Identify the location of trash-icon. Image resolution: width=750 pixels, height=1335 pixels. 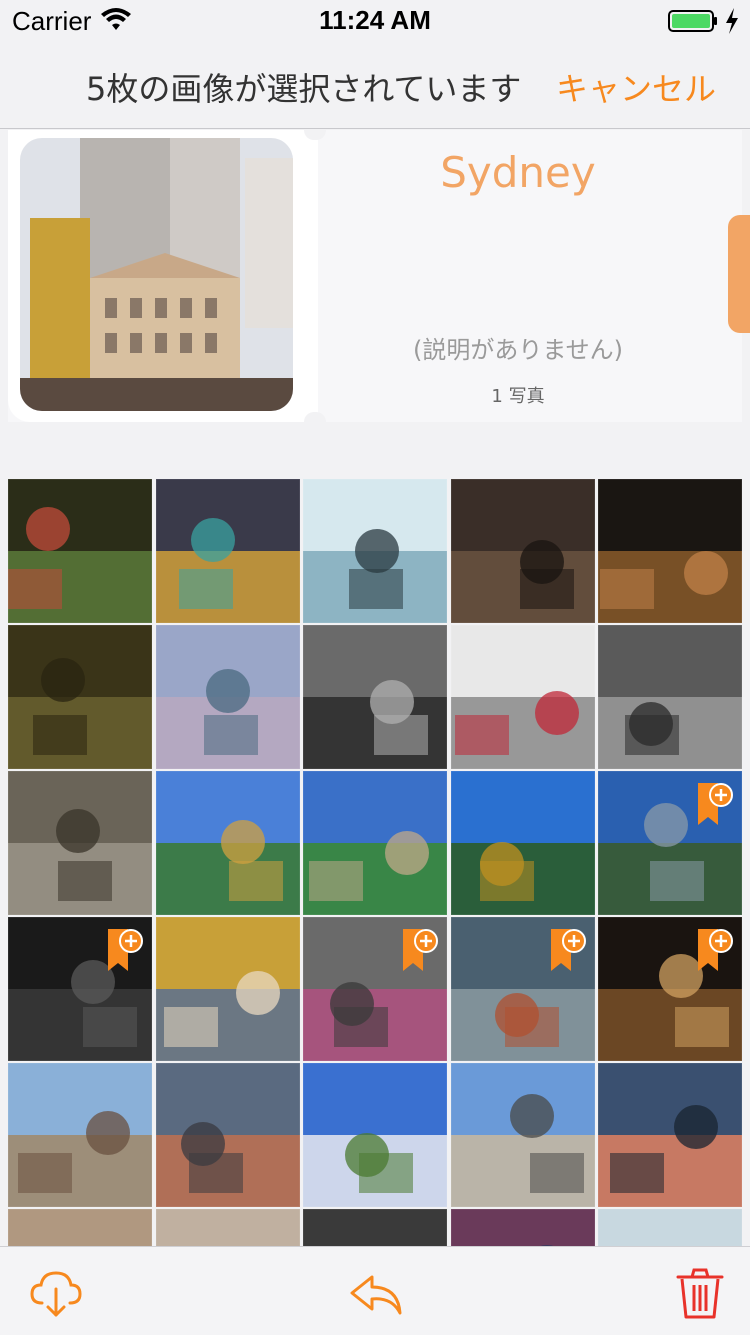
(700, 1293).